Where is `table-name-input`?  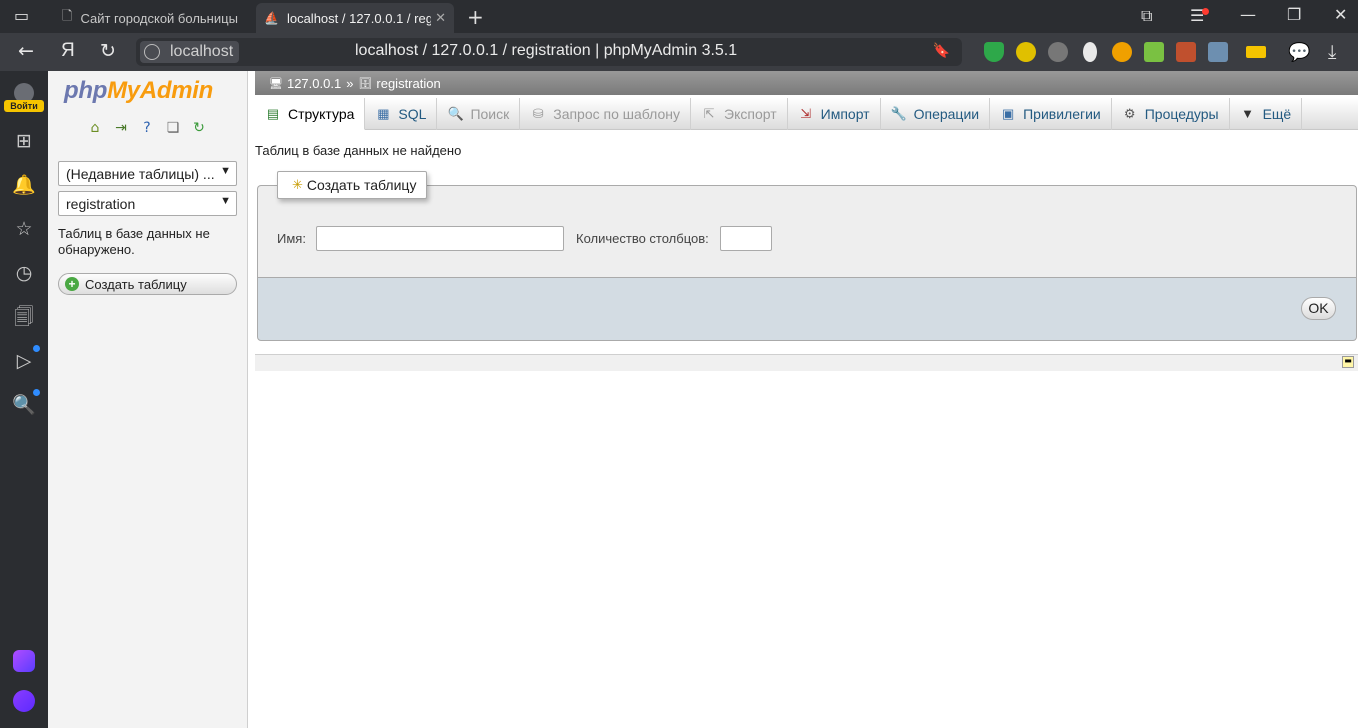
table-name-input is located at coordinates (440, 238).